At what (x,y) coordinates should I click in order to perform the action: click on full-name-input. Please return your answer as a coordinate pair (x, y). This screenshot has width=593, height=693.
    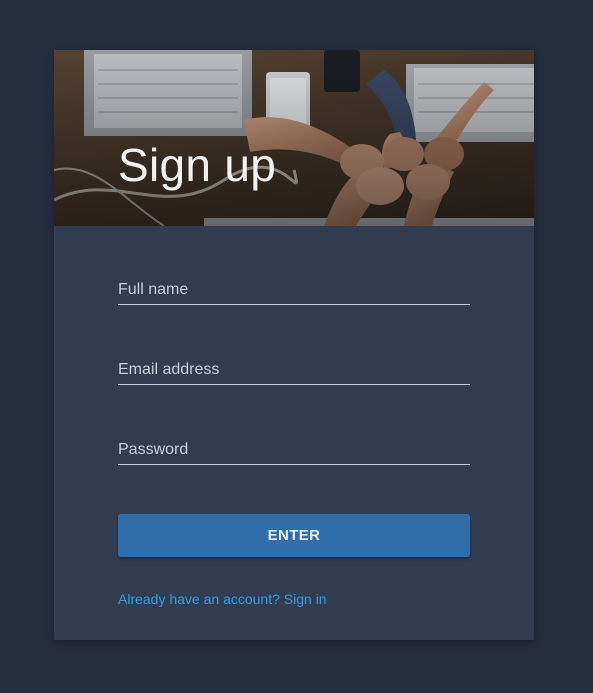
    Looking at the image, I should click on (294, 290).